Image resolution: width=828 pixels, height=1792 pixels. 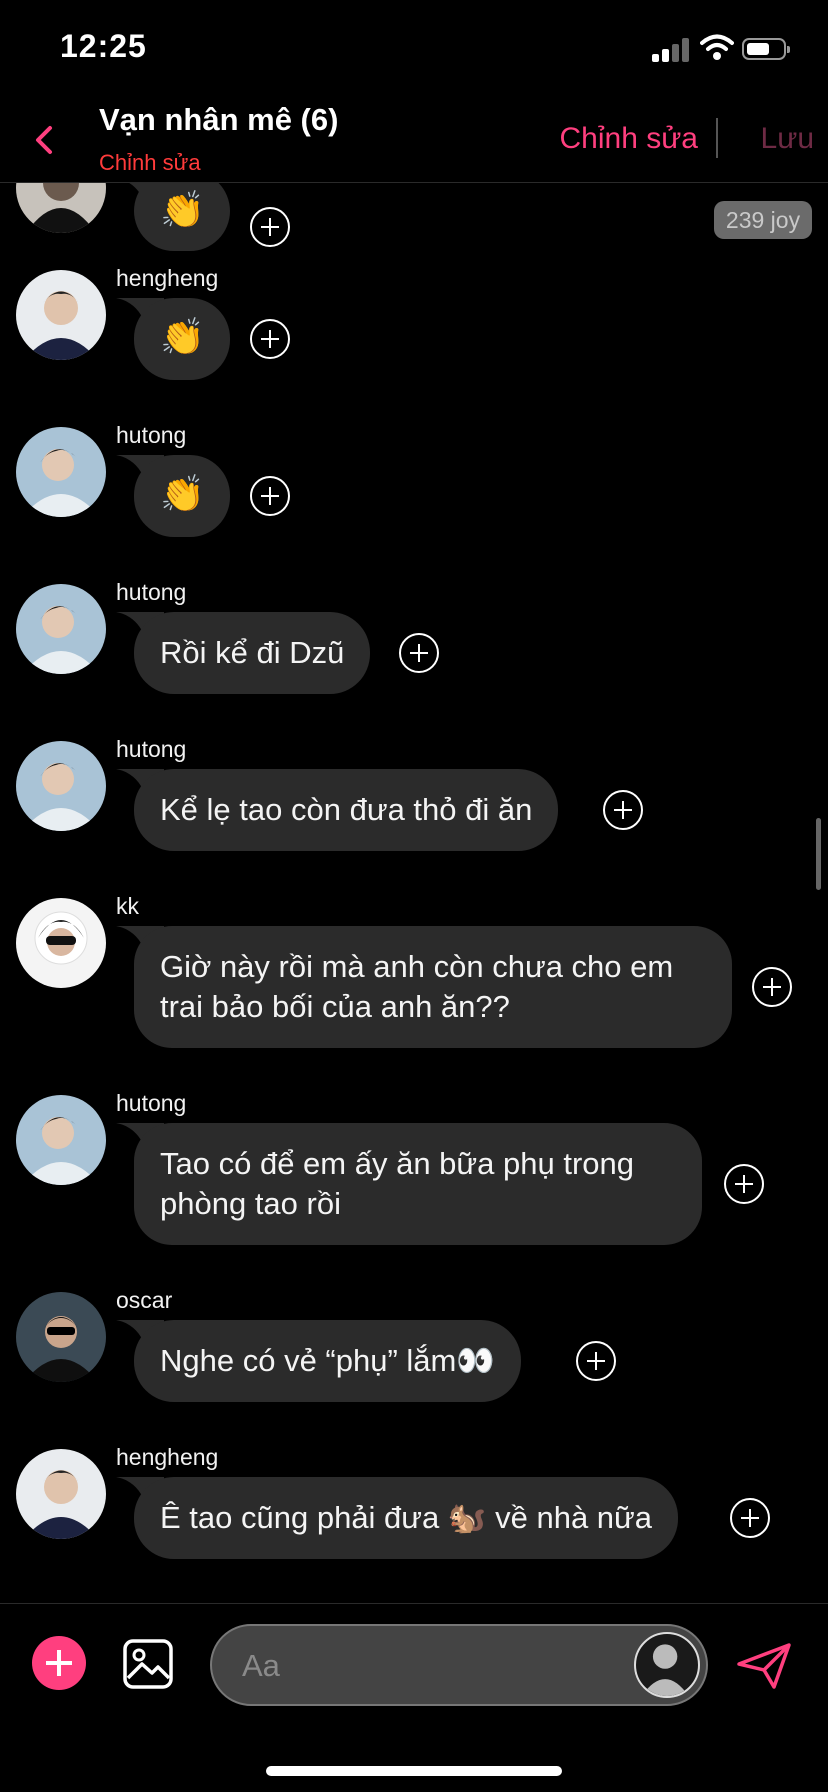 I want to click on joy-badge: 239 joy, so click(x=763, y=220).